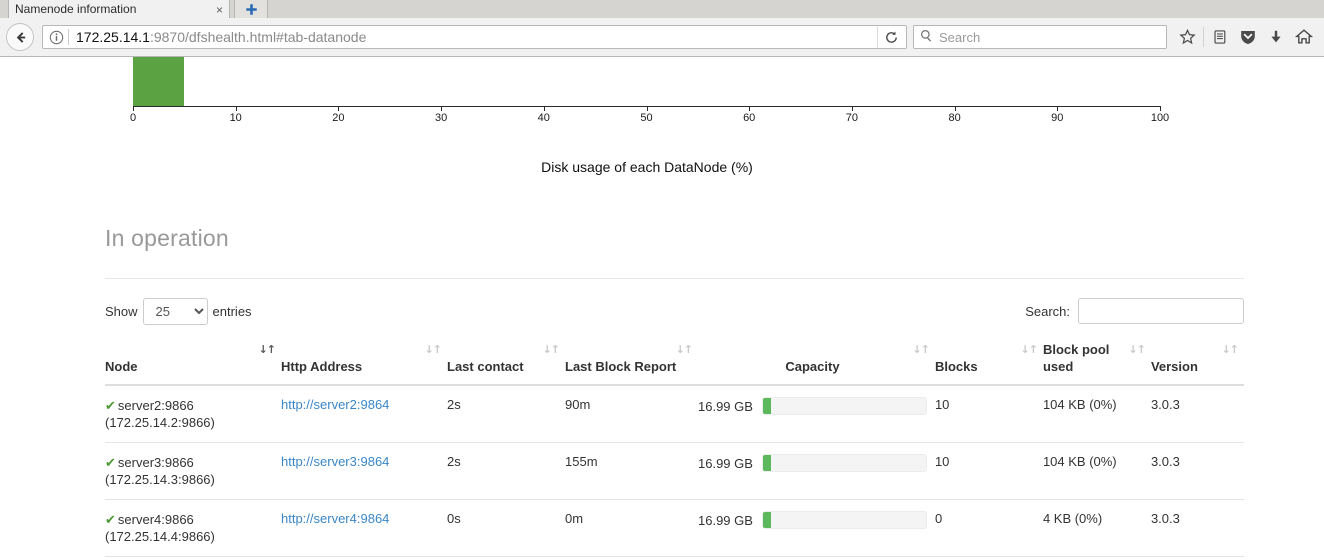 This screenshot has width=1324, height=560. I want to click on column-header-label: Last contact, so click(485, 366).